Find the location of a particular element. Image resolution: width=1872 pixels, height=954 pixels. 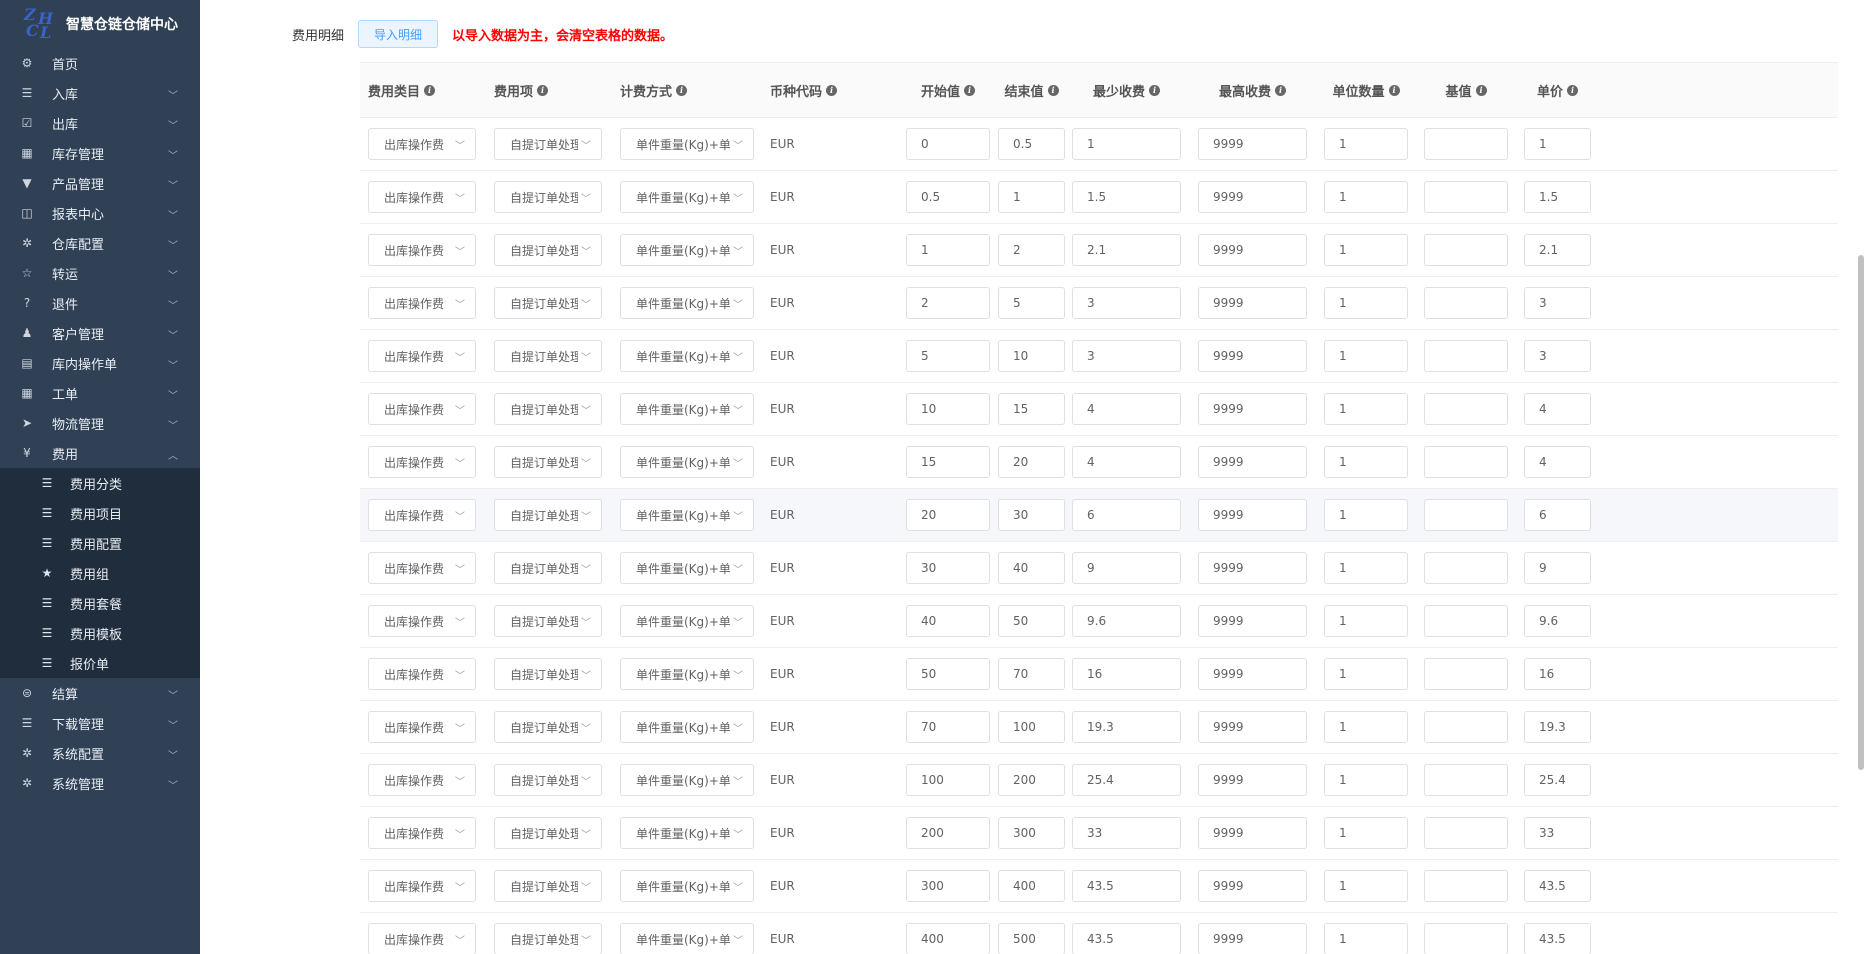

min-fee-input: 2.1 is located at coordinates (1126, 250).